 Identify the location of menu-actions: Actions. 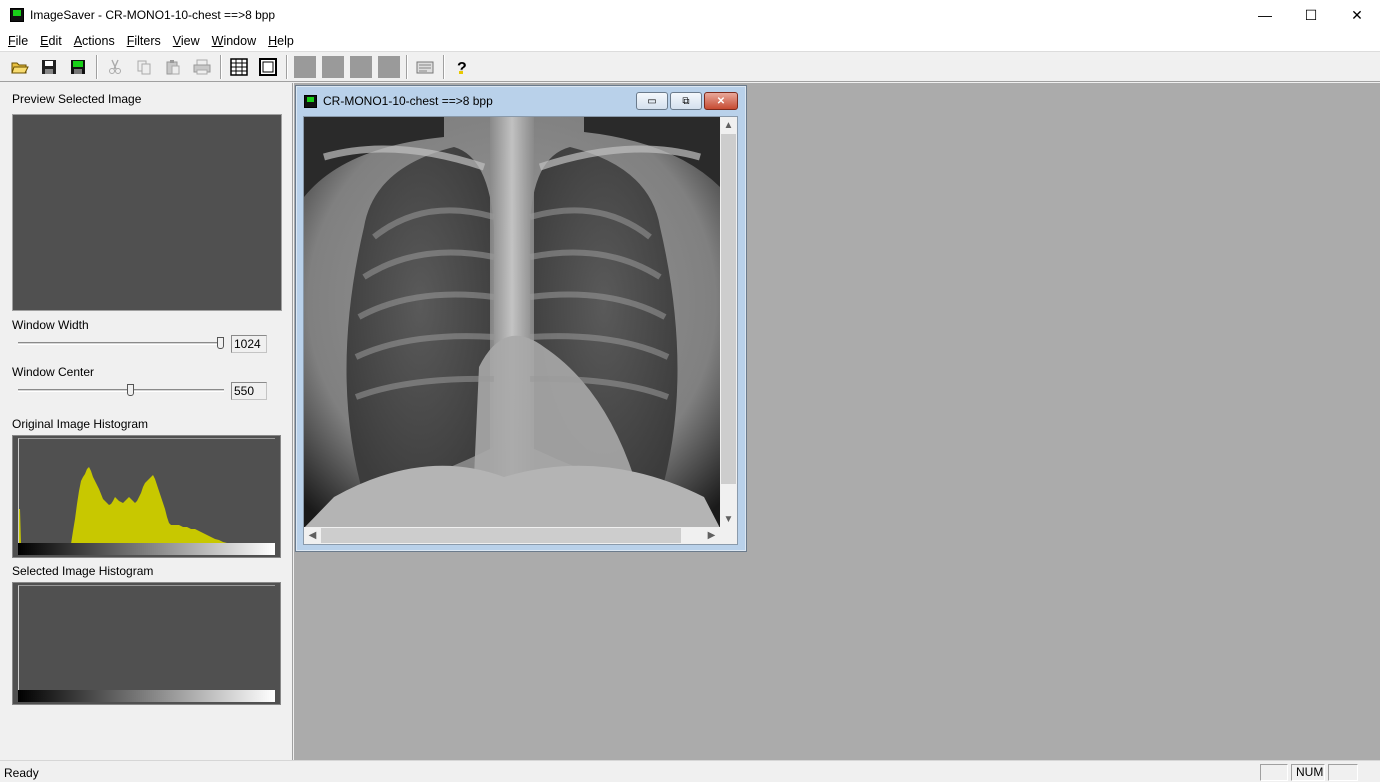
(94, 41).